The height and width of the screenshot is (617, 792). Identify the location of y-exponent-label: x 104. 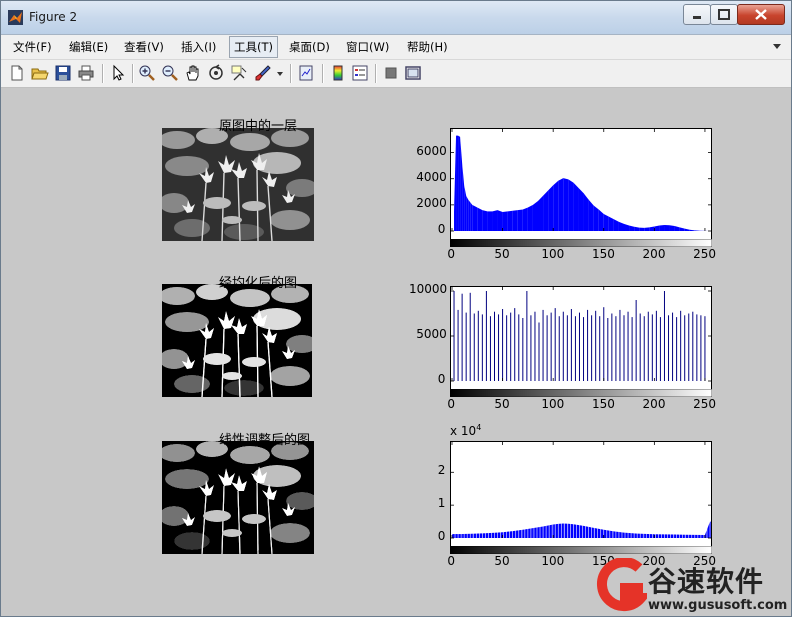
(466, 430).